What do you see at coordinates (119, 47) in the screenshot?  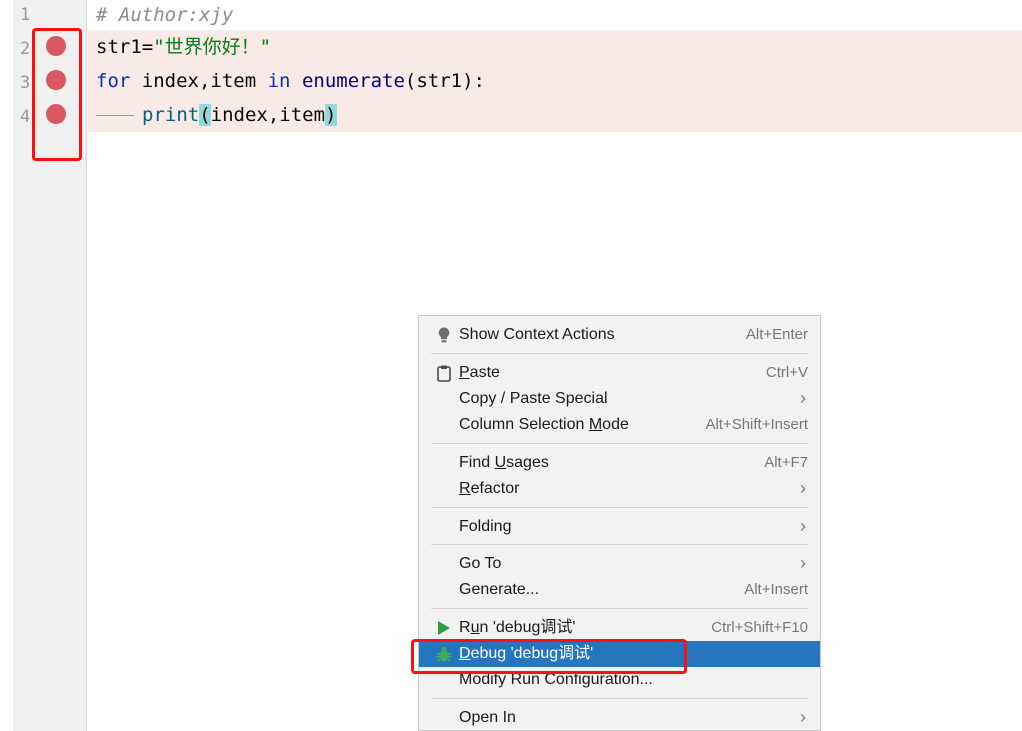 I see `identifier: str1` at bounding box center [119, 47].